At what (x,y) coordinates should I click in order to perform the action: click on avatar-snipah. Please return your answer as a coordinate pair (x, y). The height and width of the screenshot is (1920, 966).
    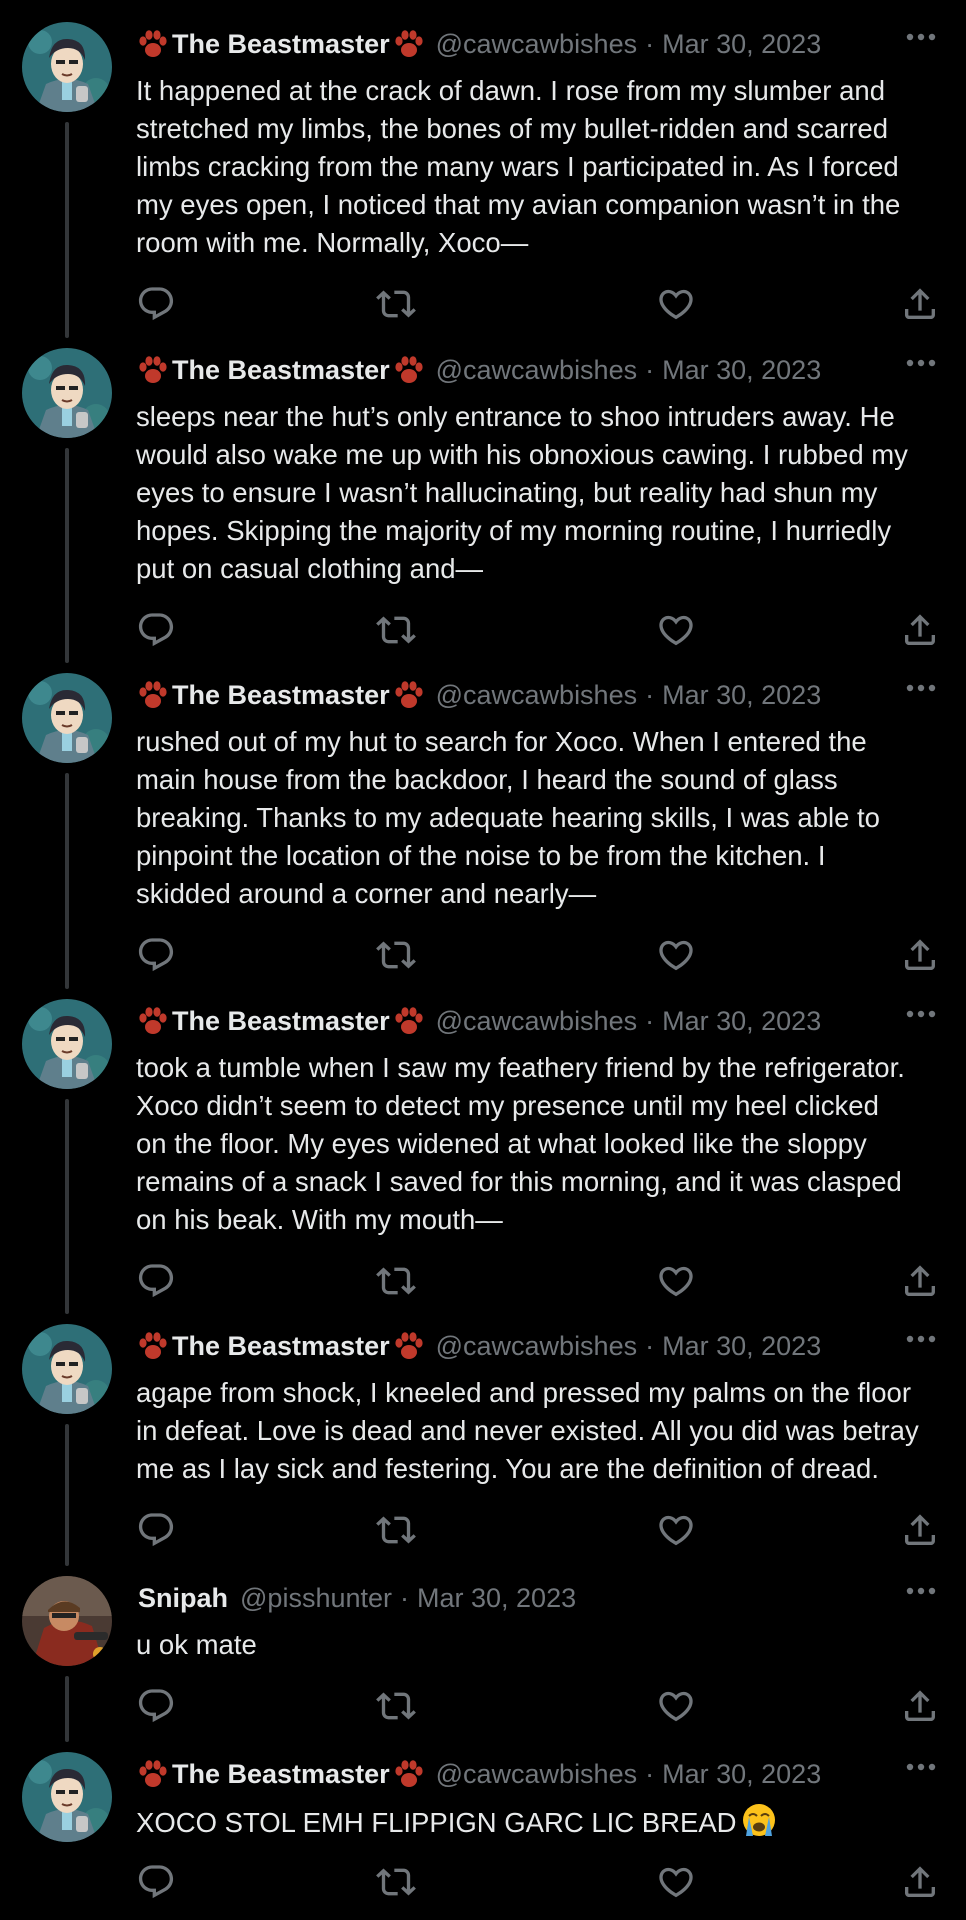
    Looking at the image, I should click on (67, 1621).